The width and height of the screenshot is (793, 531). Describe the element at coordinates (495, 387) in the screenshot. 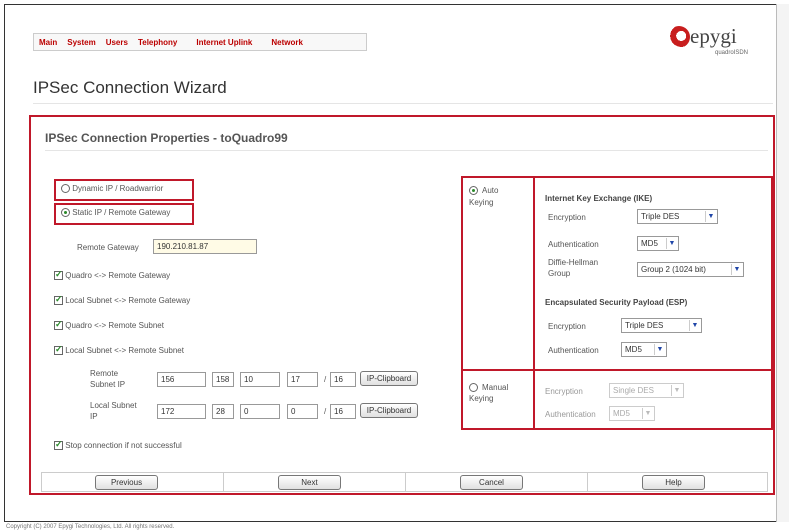

I see `manual-keying-label-1: Manual` at that location.